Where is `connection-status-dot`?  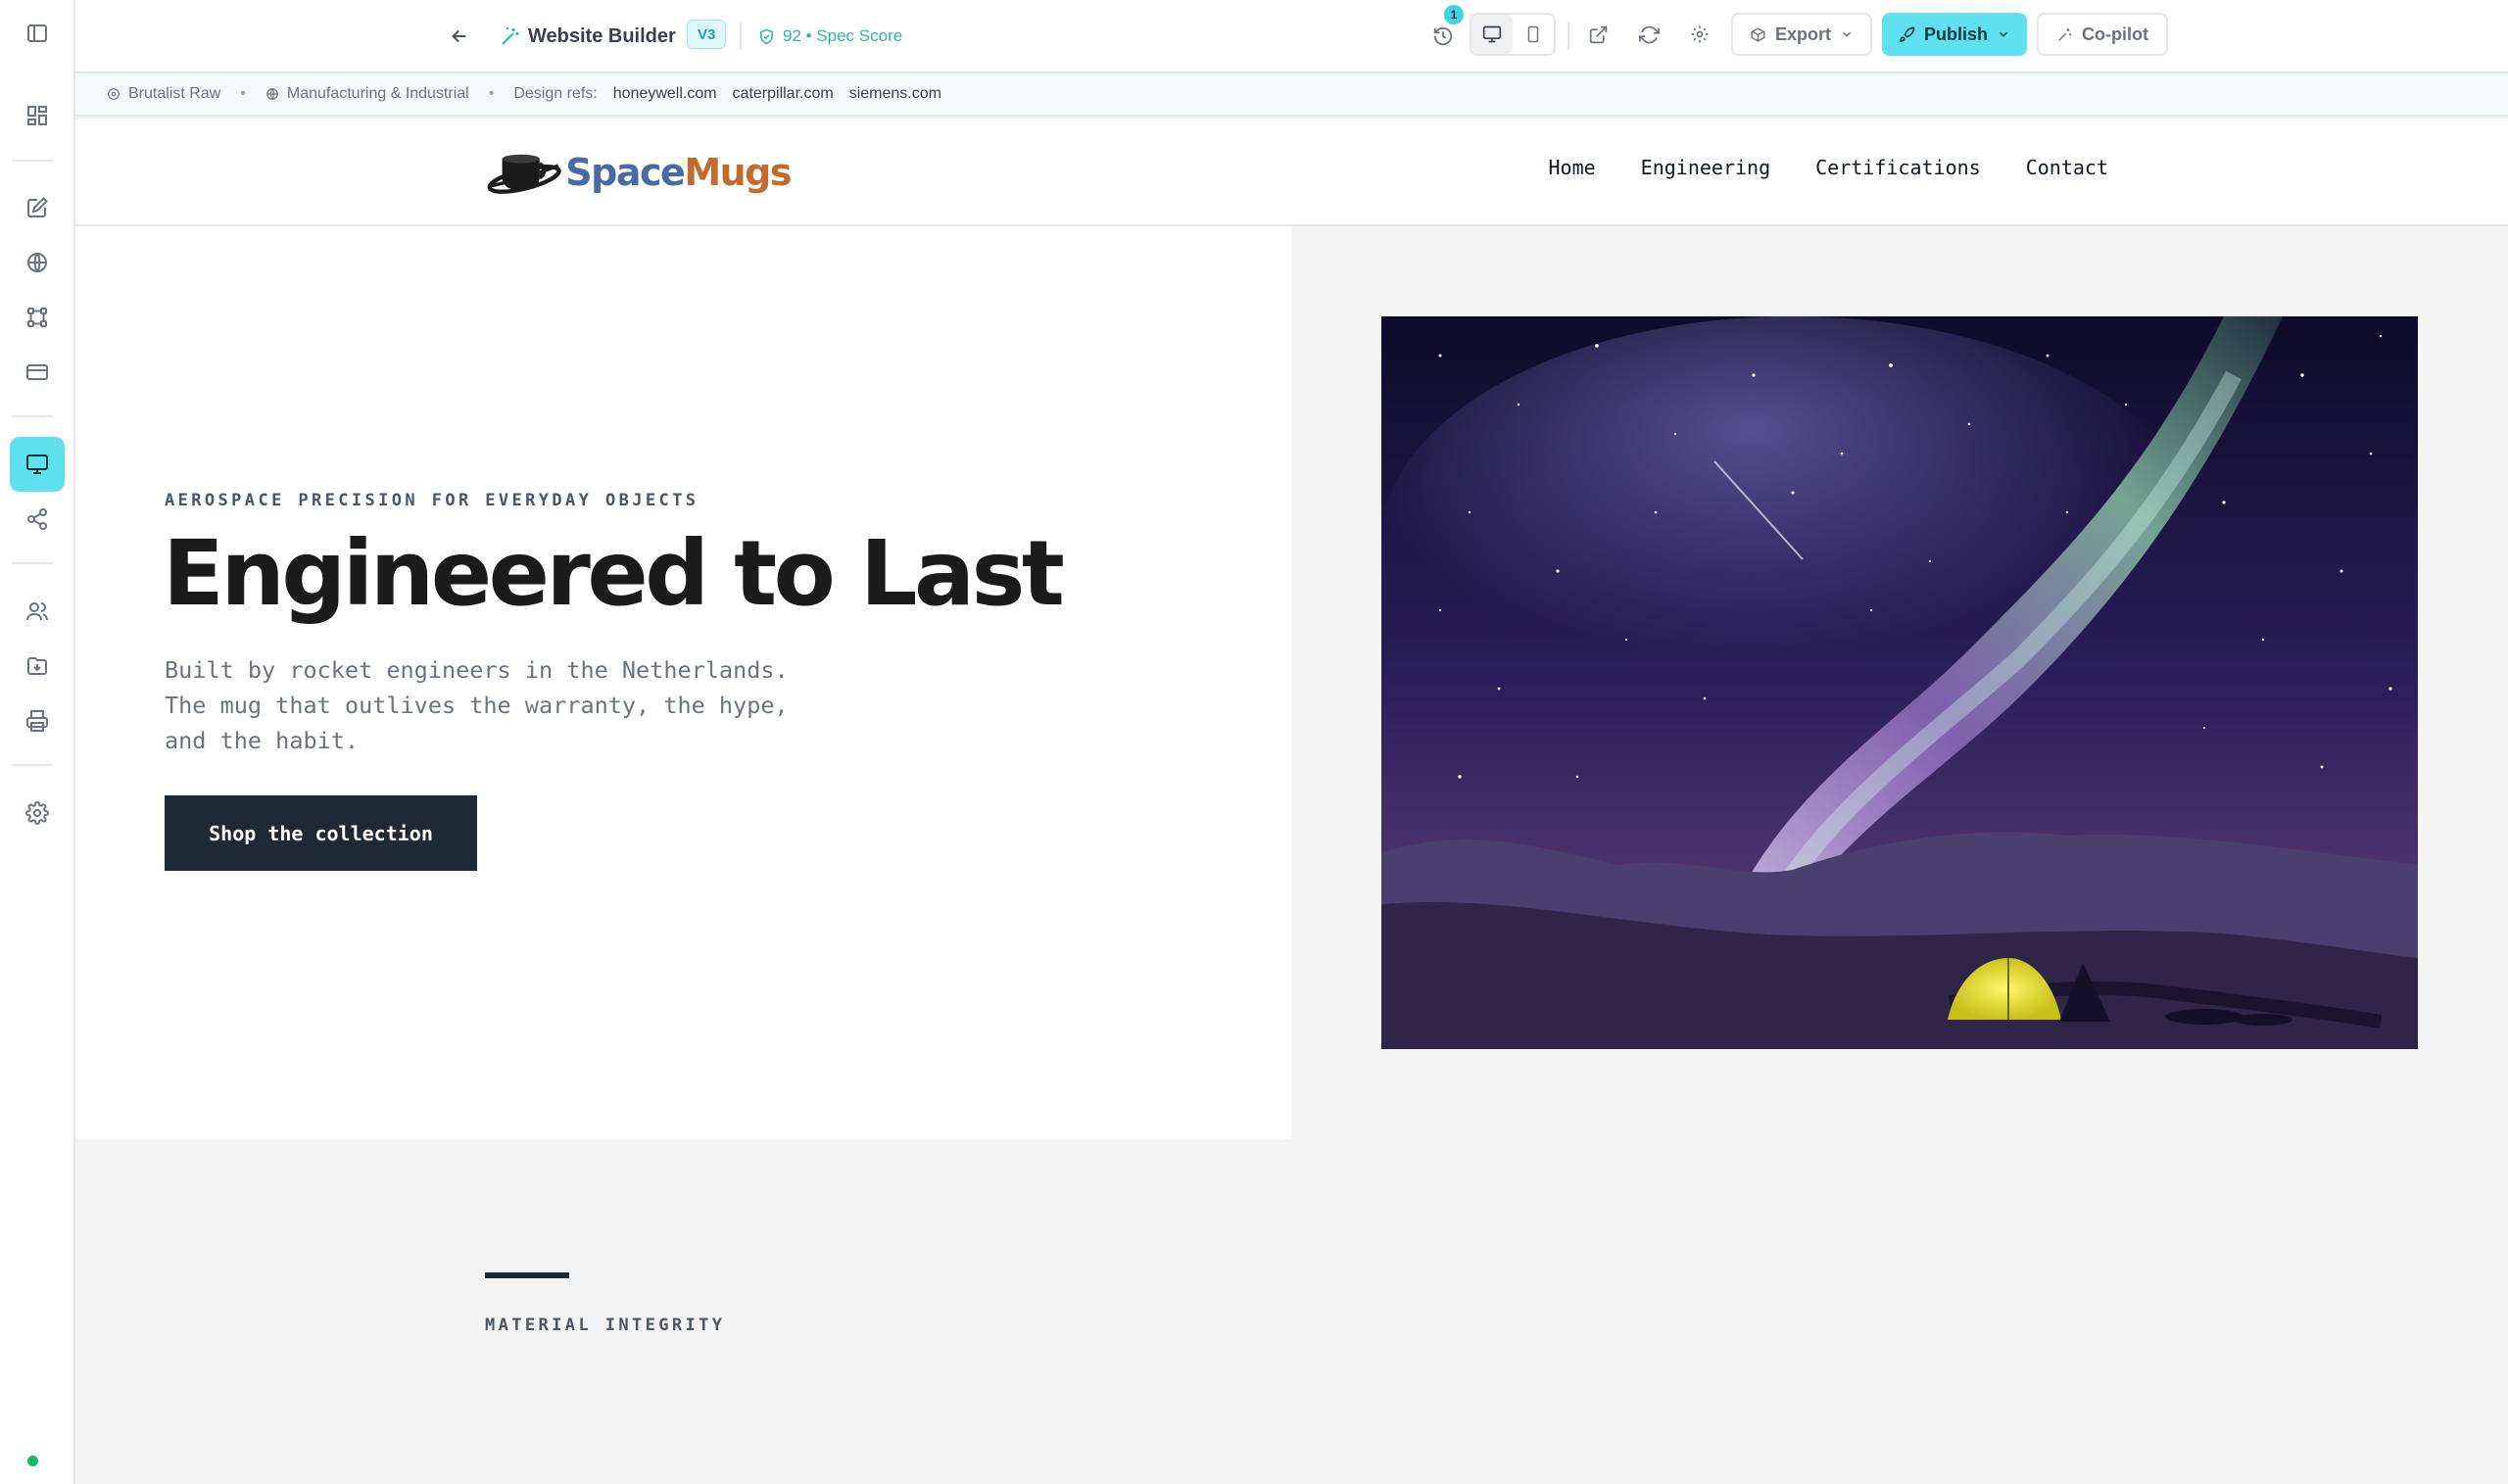
connection-status-dot is located at coordinates (32, 1461).